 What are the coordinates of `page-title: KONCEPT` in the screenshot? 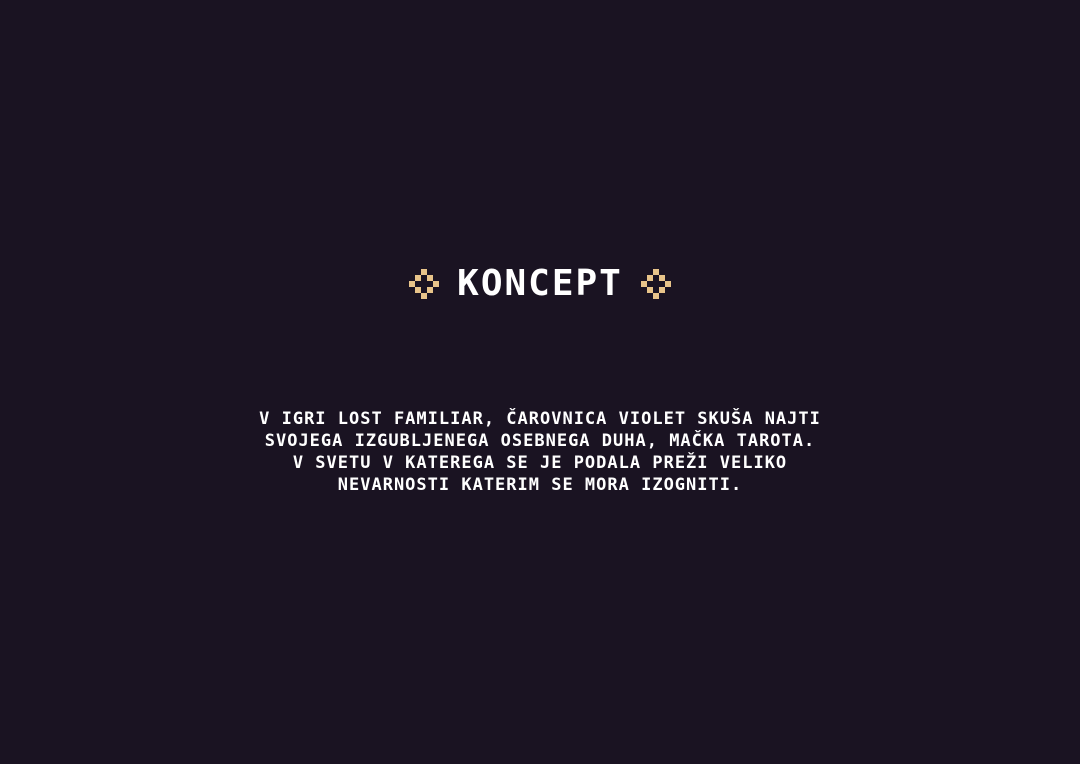 It's located at (540, 283).